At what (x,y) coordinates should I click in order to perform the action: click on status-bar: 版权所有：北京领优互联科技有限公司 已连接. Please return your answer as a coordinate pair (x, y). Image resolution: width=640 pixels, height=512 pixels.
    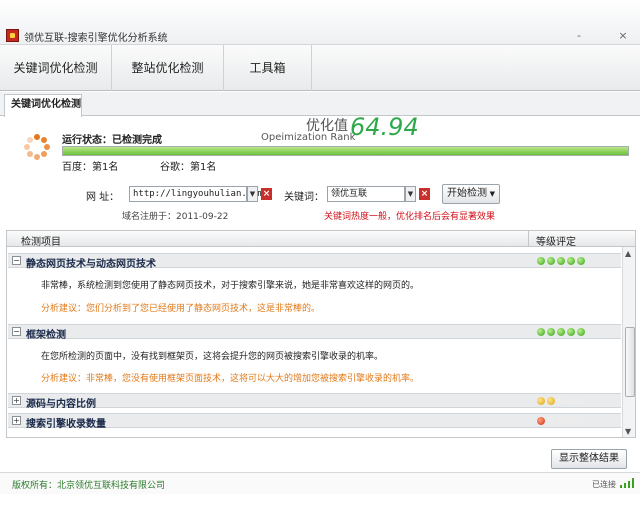
    Looking at the image, I should click on (320, 483).